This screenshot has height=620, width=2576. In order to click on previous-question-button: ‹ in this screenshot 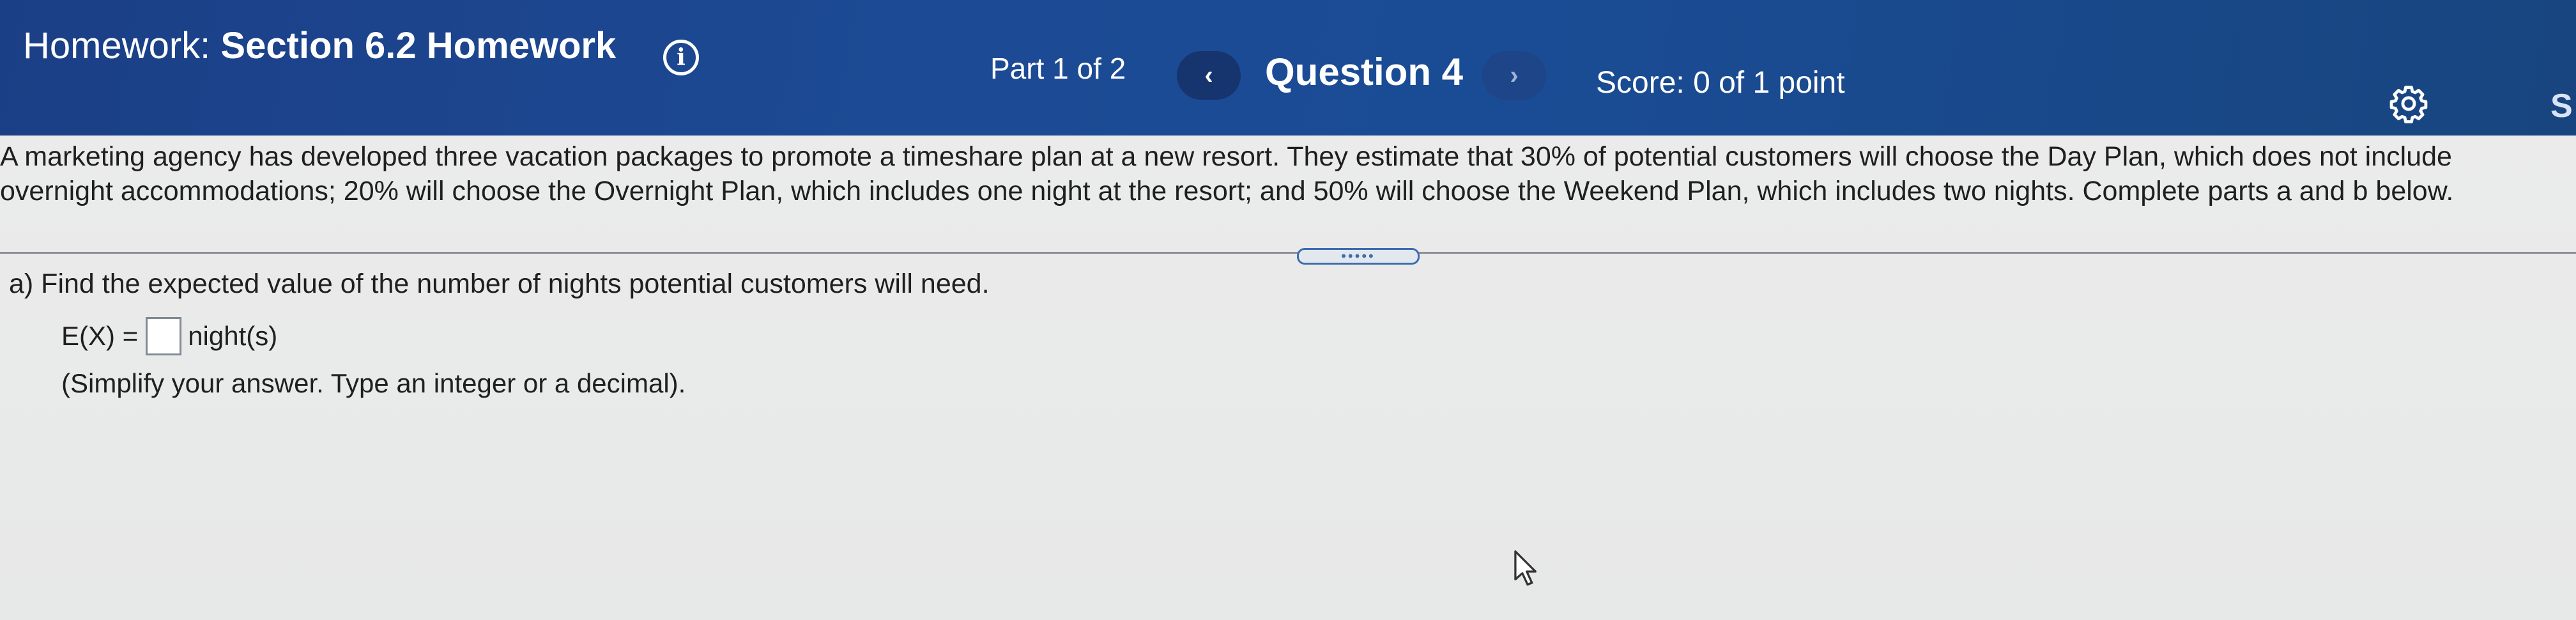, I will do `click(1209, 75)`.